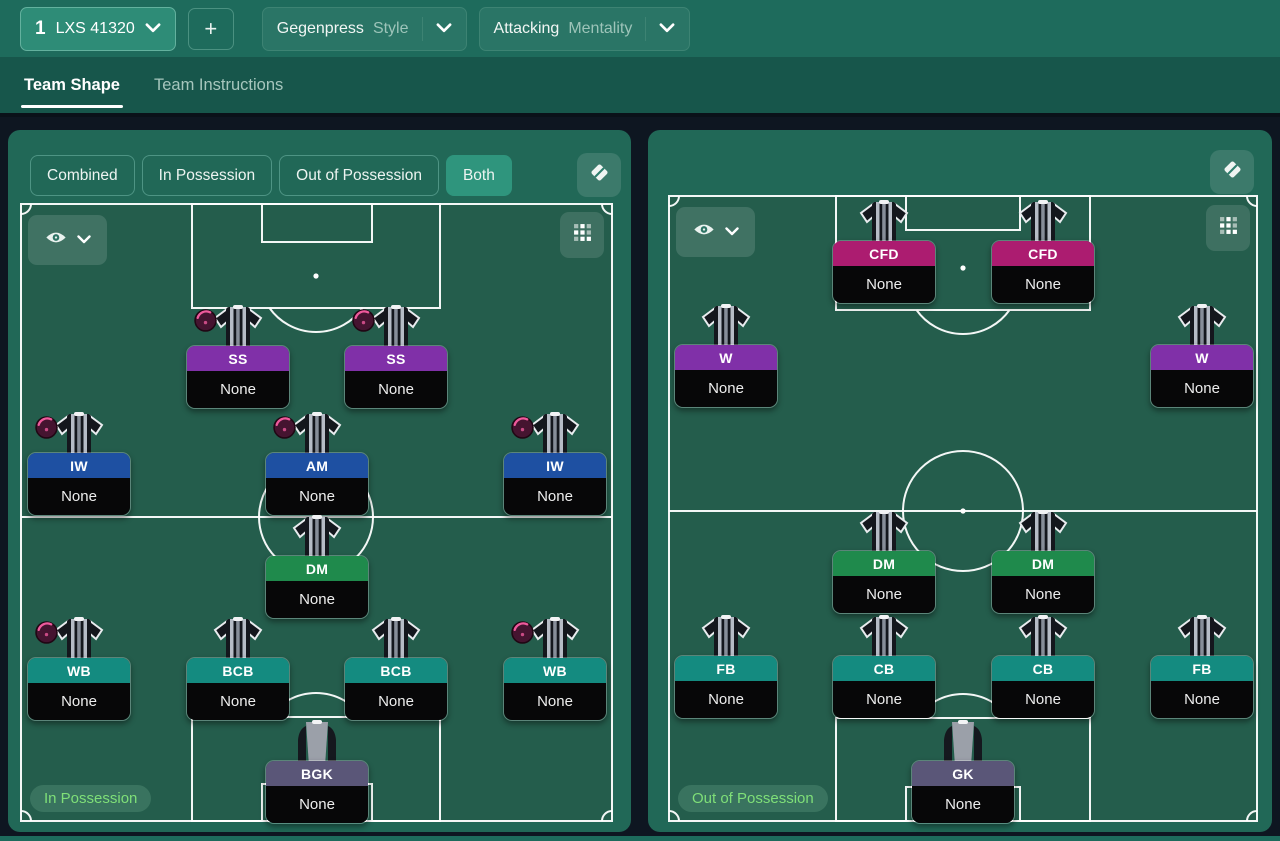 The width and height of the screenshot is (1280, 841). What do you see at coordinates (478, 175) in the screenshot?
I see `filter-both: Both` at bounding box center [478, 175].